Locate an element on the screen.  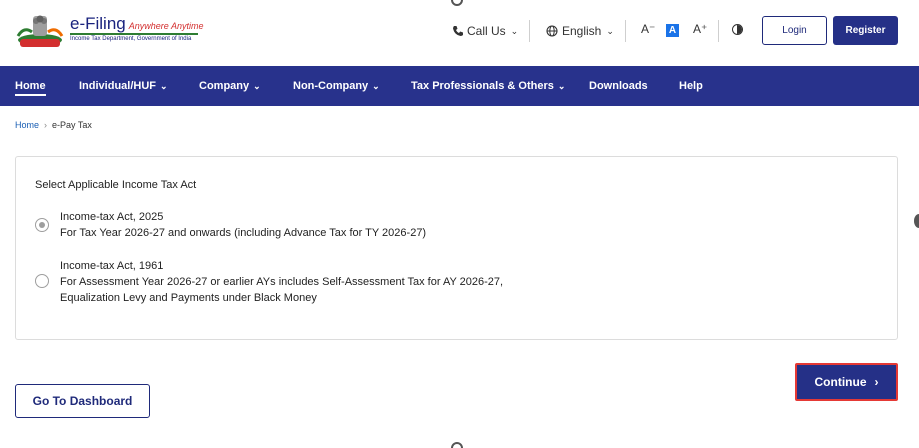
breadcrumb-current: e-Pay Tax is located at coordinates (72, 125).